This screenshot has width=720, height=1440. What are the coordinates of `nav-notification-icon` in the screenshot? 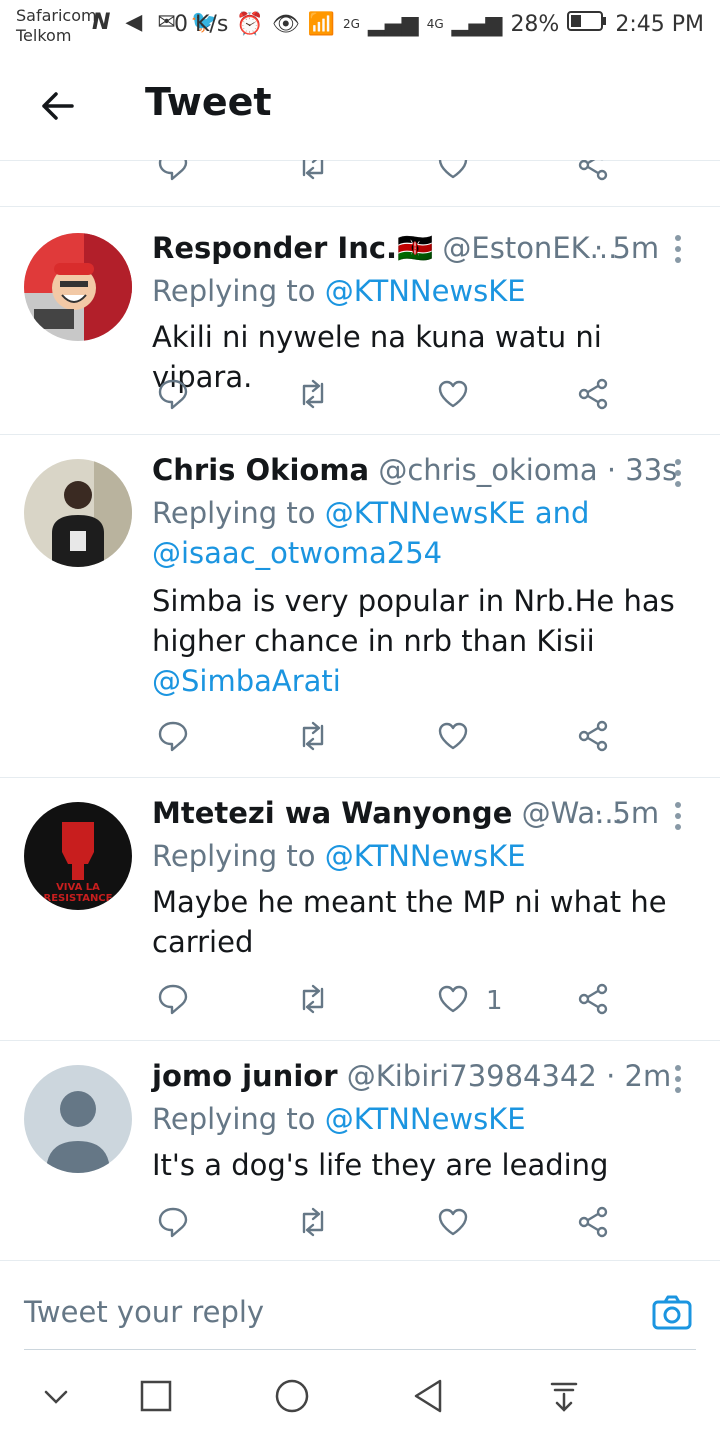 It's located at (564, 1396).